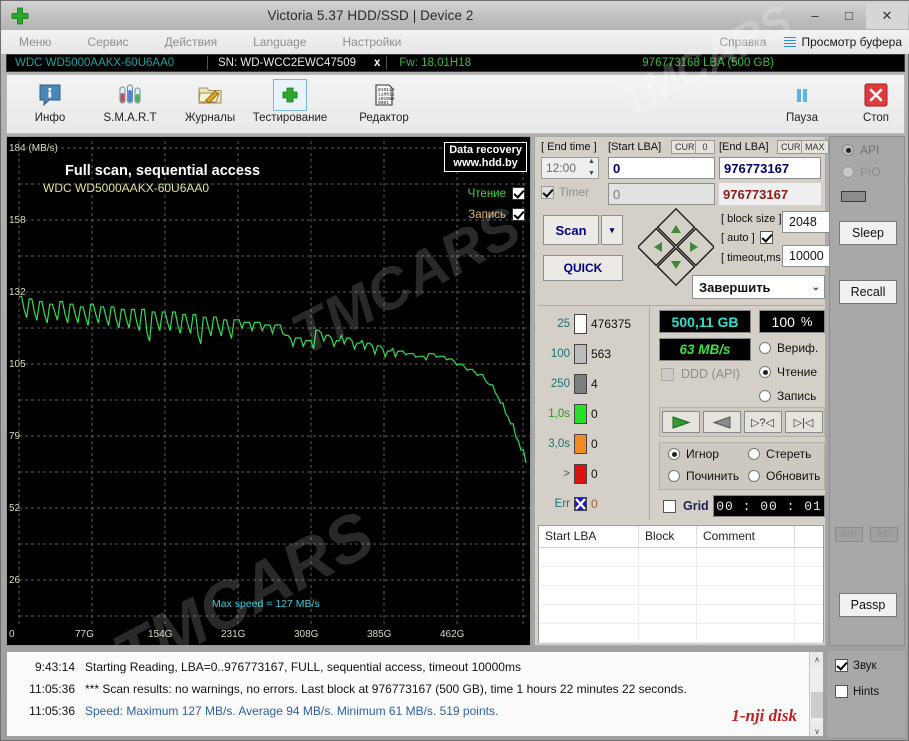 The image size is (909, 741). I want to click on radio-erase: Стереть, so click(779, 454).